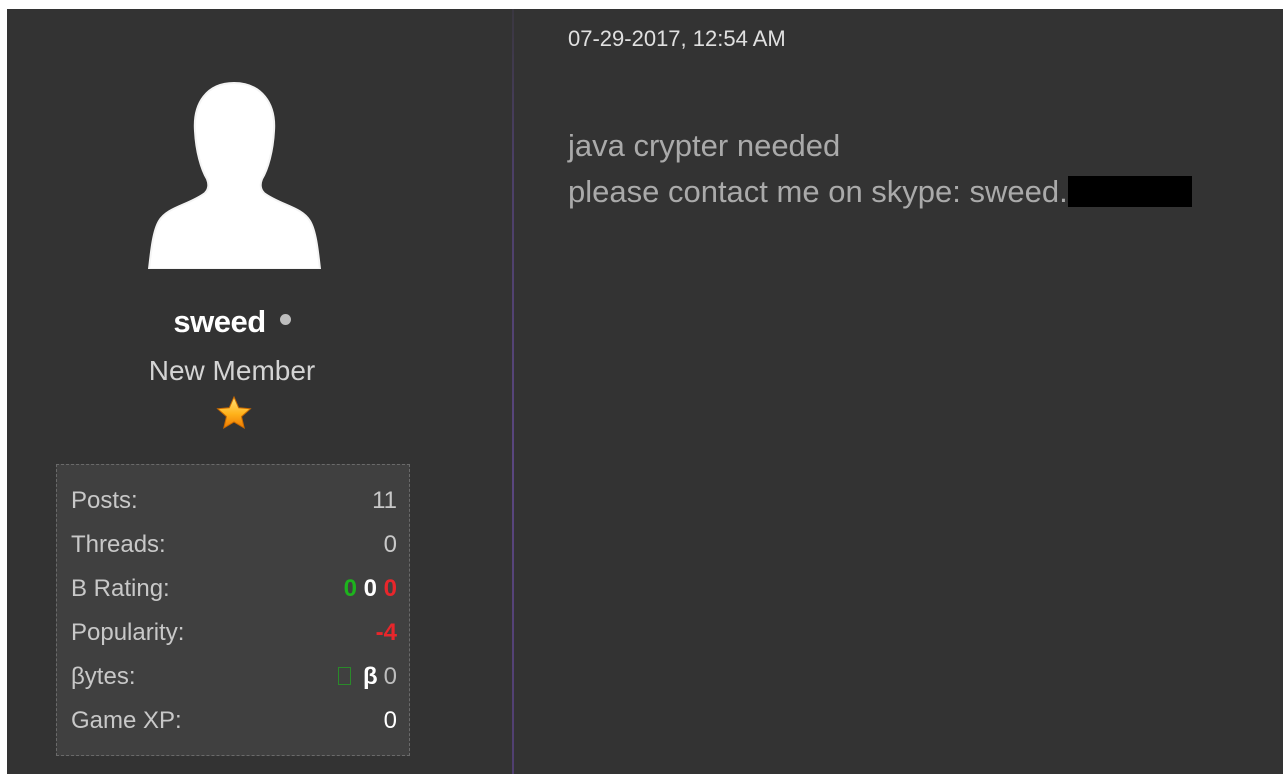 This screenshot has width=1283, height=774. What do you see at coordinates (234, 501) in the screenshot?
I see `stat-posts: Posts: 11` at bounding box center [234, 501].